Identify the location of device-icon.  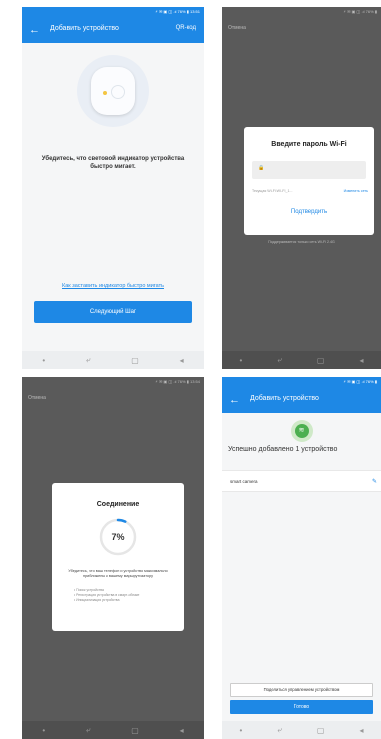
(113, 91).